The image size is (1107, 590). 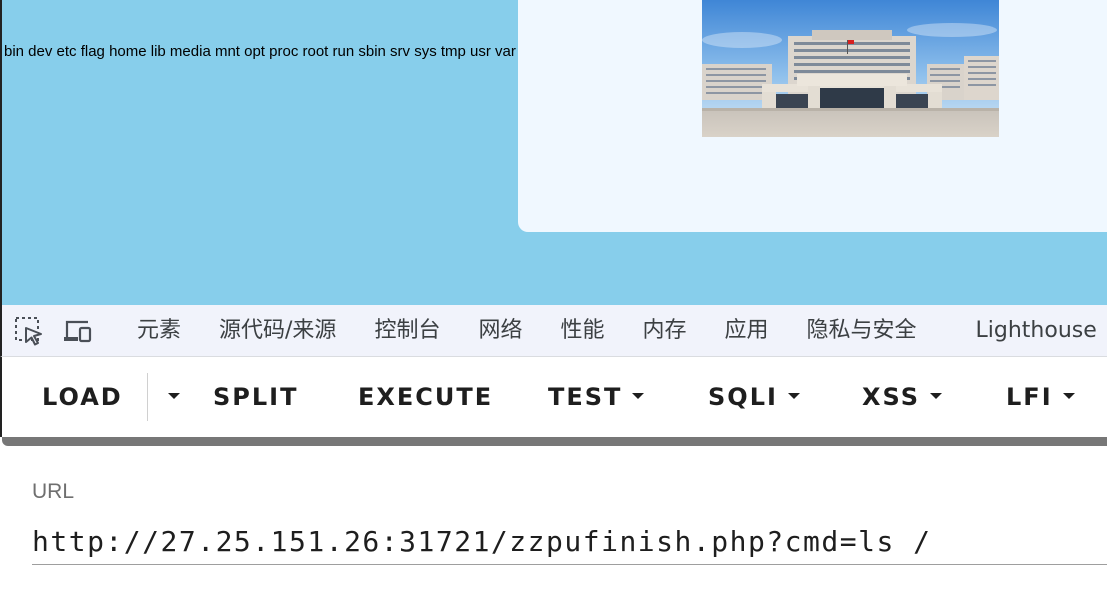 I want to click on execute-button: EXECUTE, so click(x=425, y=397).